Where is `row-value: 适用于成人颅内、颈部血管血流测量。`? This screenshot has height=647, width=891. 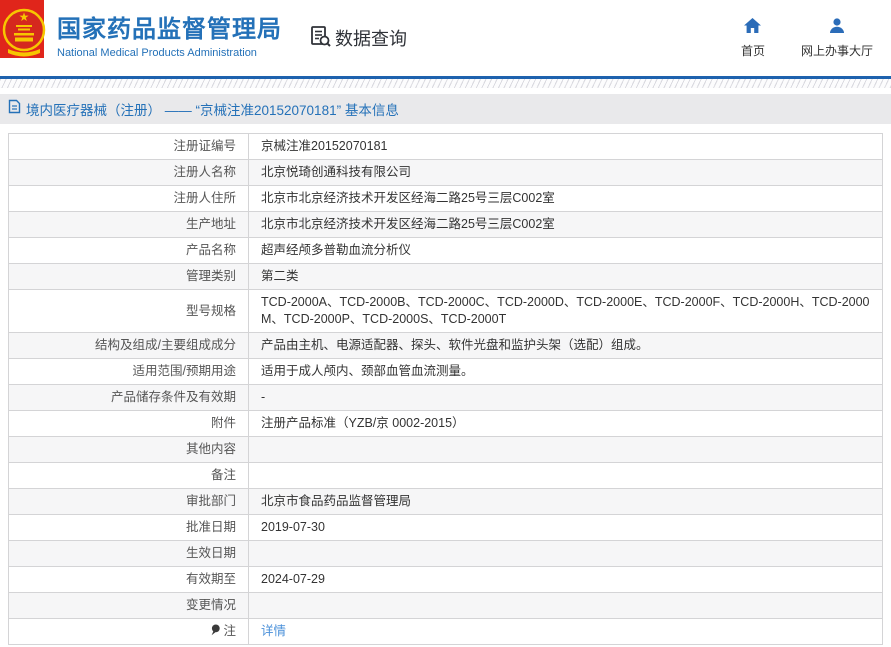
row-value: 适用于成人颅内、颈部血管血流测量。 is located at coordinates (565, 371).